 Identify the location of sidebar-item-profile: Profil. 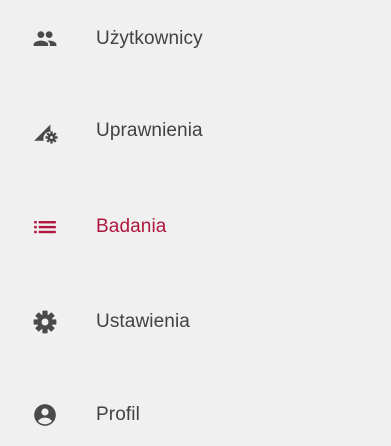
(195, 415).